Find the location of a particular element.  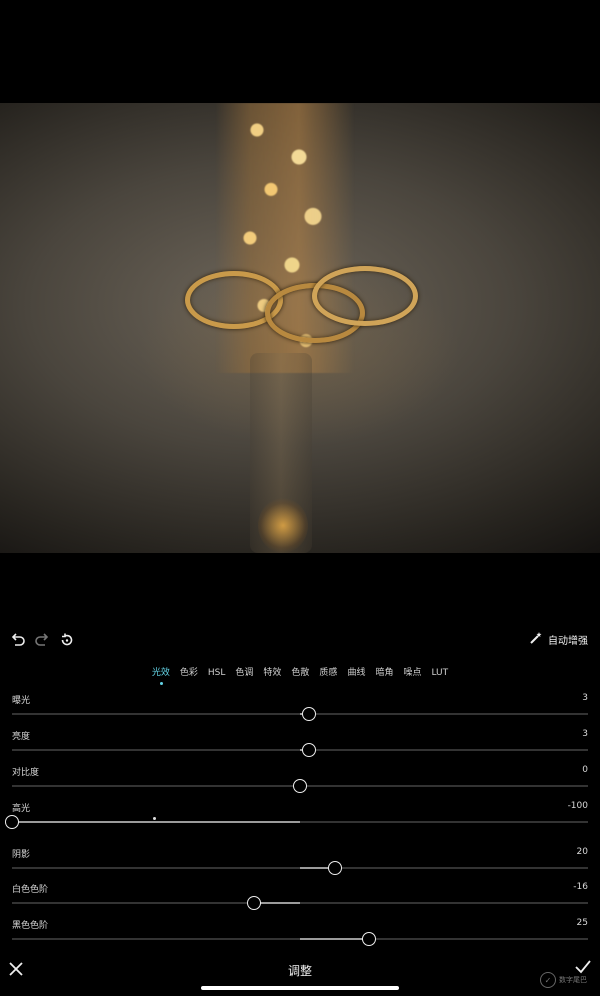

slider-value: 25 is located at coordinates (582, 923).